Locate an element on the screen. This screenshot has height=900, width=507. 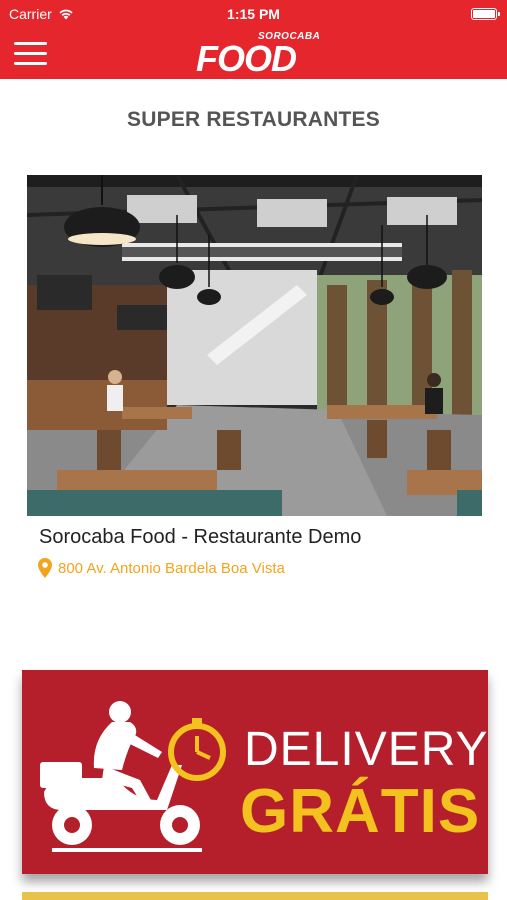
navigation-bar: SOROCABA FOOD is located at coordinates (253, 53).